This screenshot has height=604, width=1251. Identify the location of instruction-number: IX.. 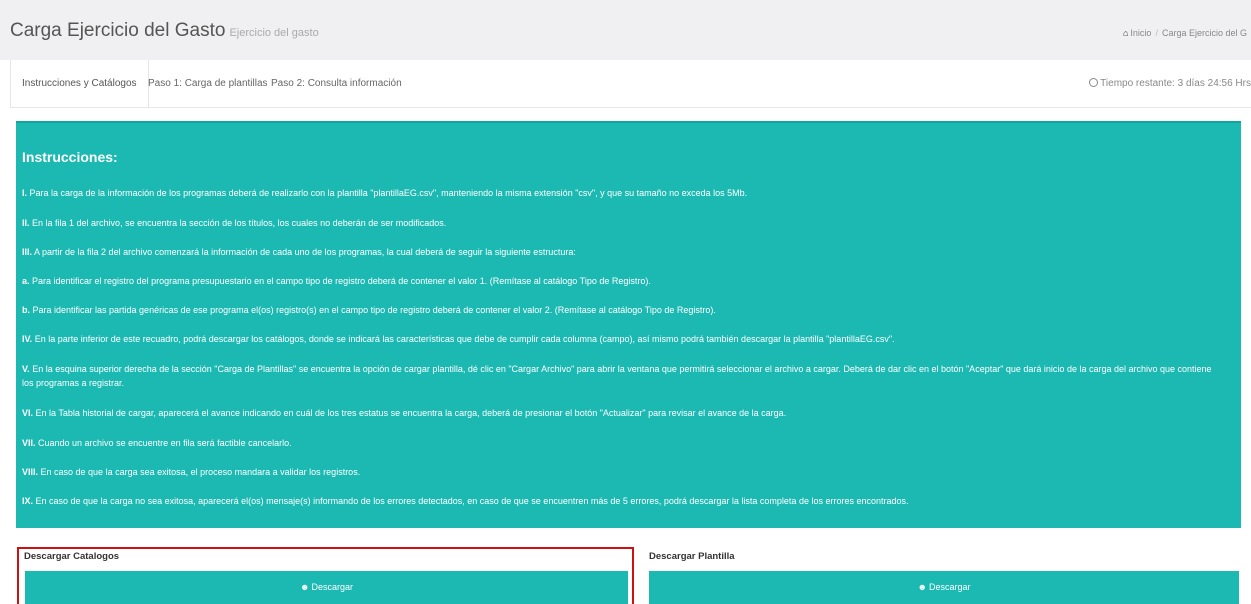
(28, 501).